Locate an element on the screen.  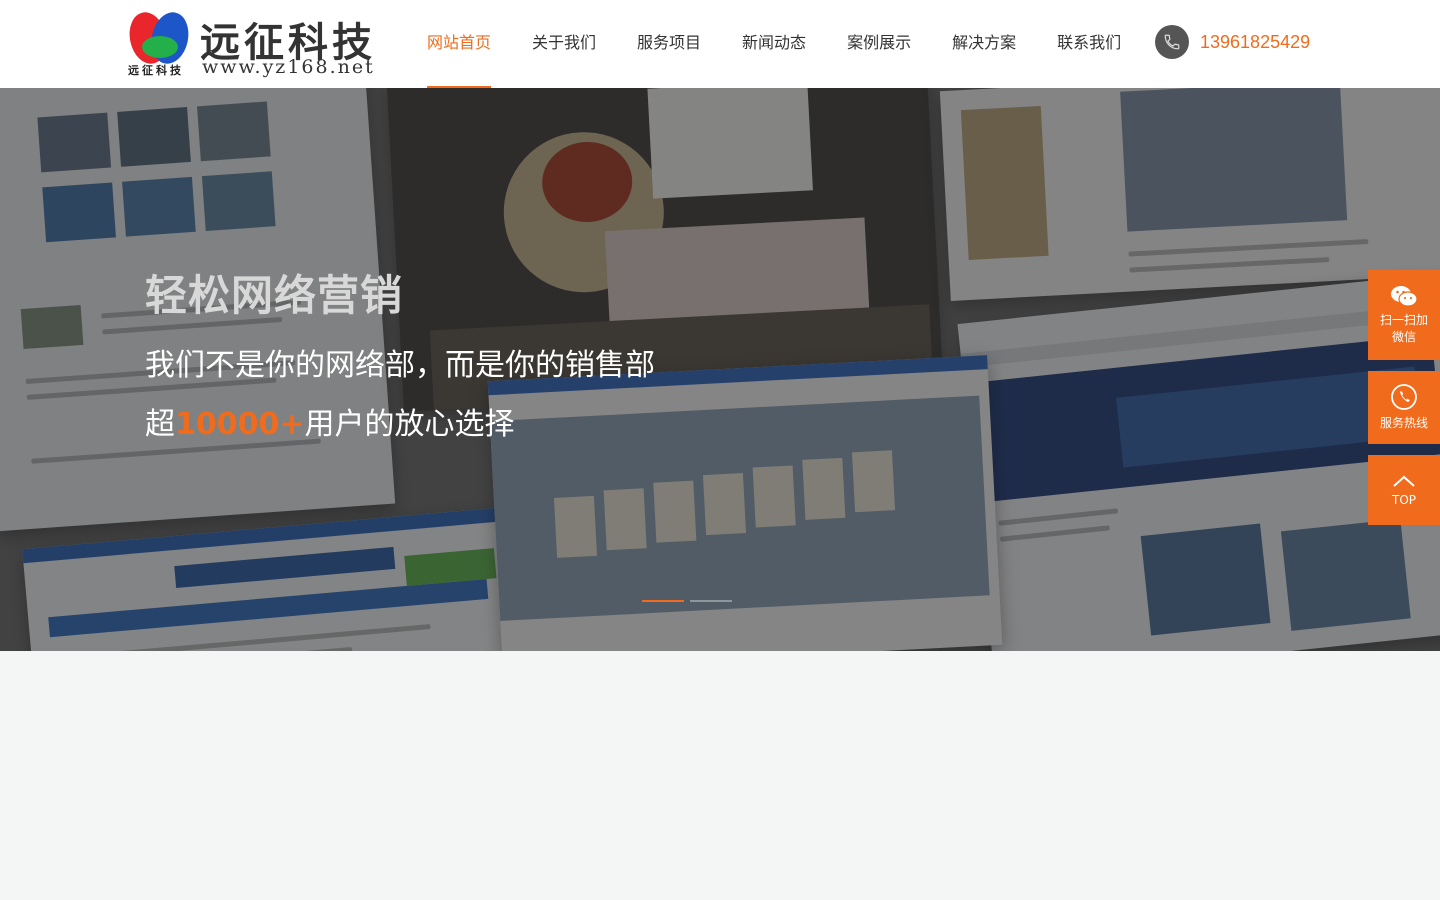
side-wechat-label-1: 扫一扫加 is located at coordinates (1403, 320).